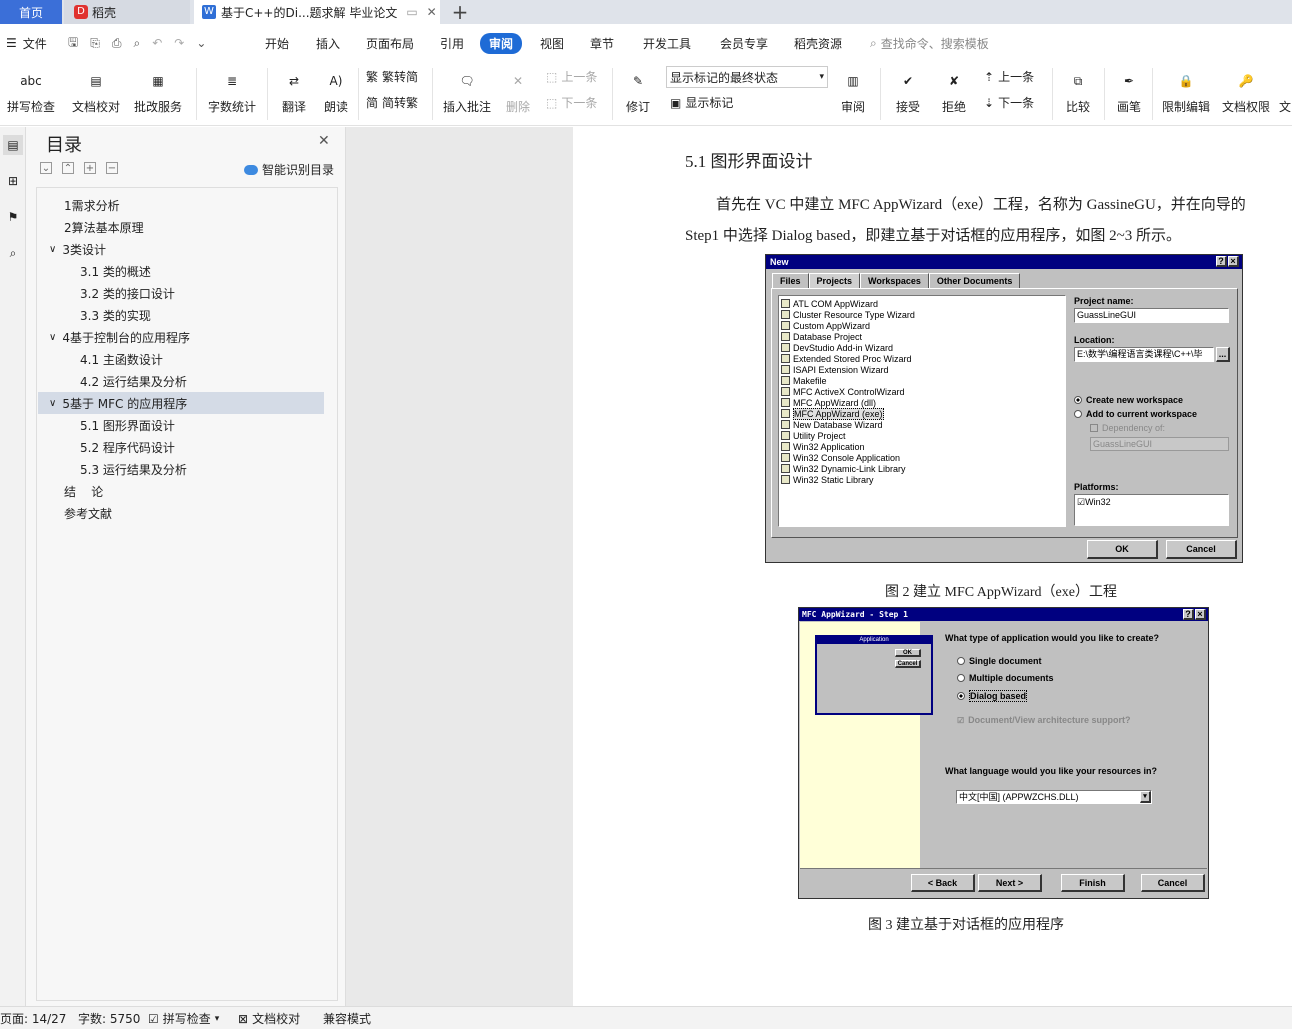 The image size is (1292, 1030). I want to click on tab-docer: D 稻壳, so click(127, 12).